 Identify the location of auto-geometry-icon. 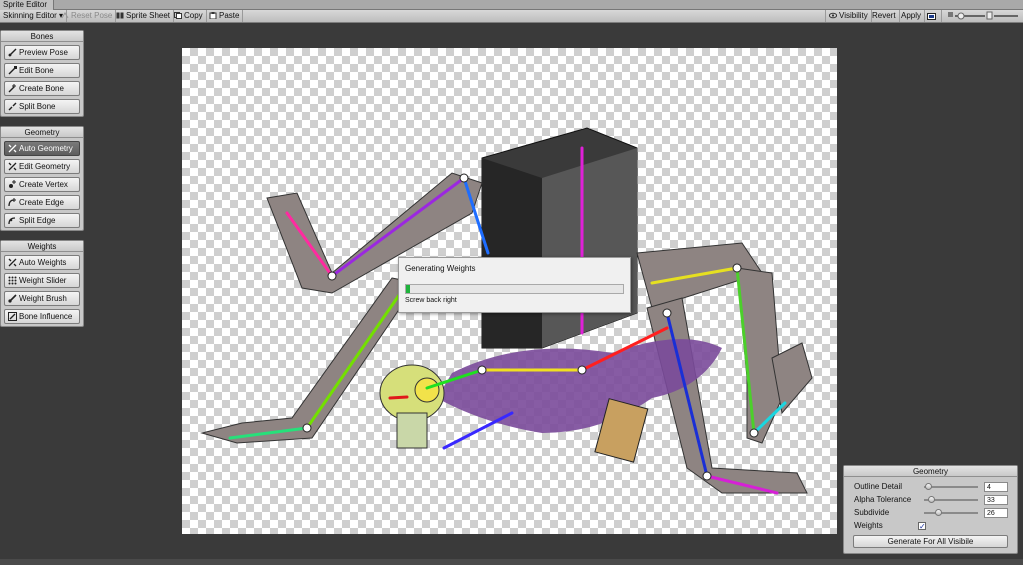
(12, 148).